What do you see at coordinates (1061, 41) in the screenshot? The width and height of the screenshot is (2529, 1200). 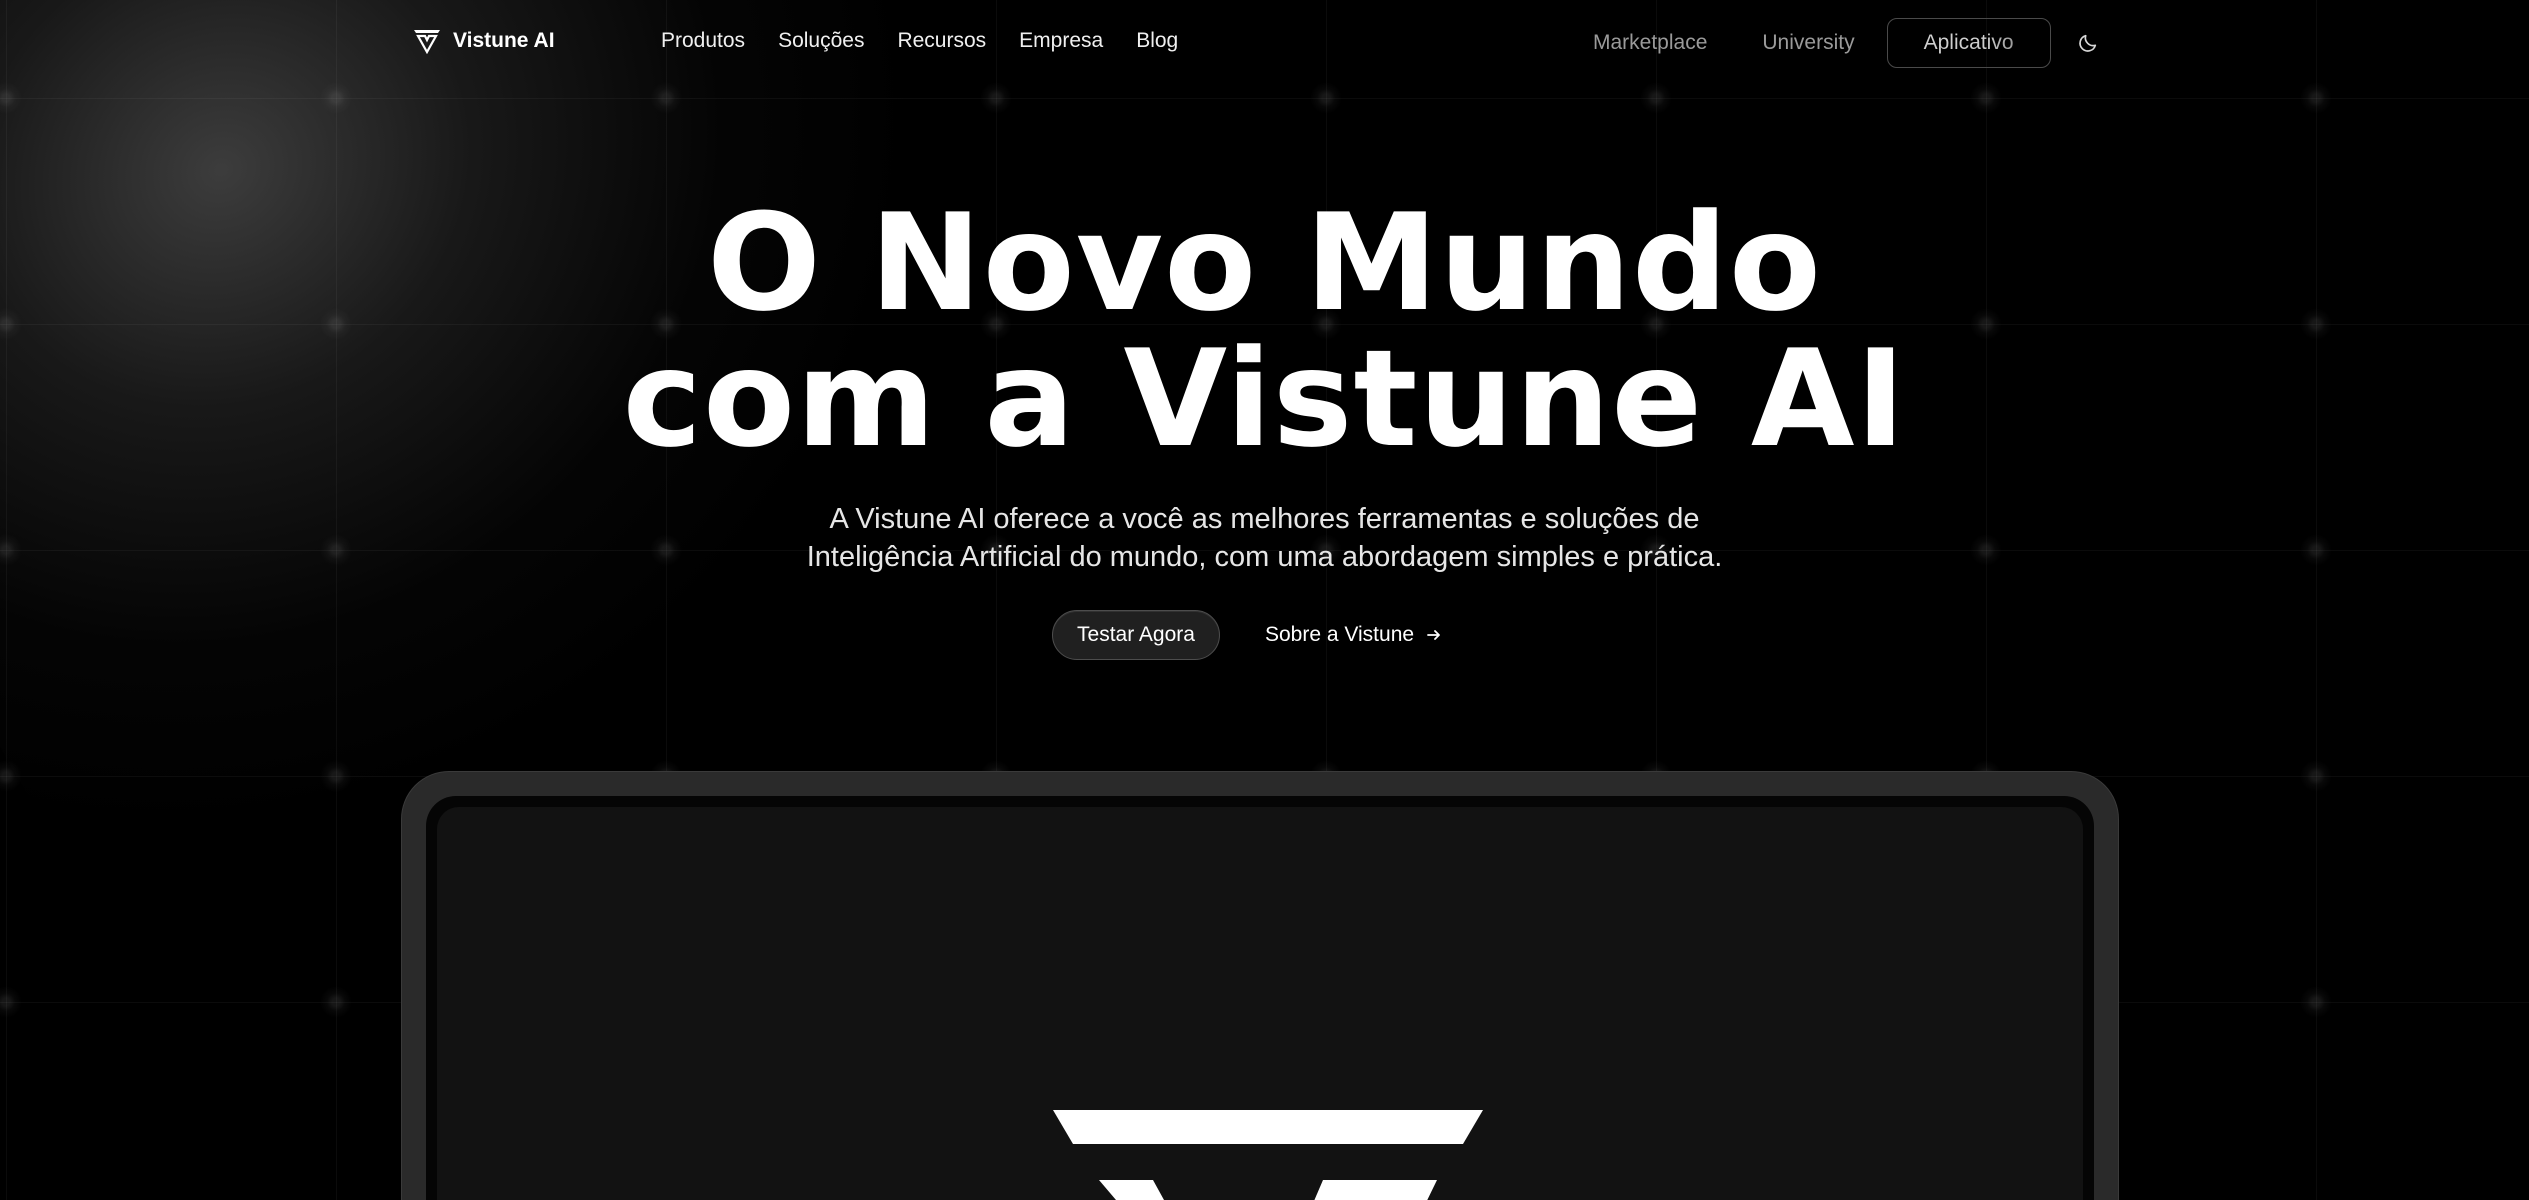 I see `nav-link-empresa: Empresa` at bounding box center [1061, 41].